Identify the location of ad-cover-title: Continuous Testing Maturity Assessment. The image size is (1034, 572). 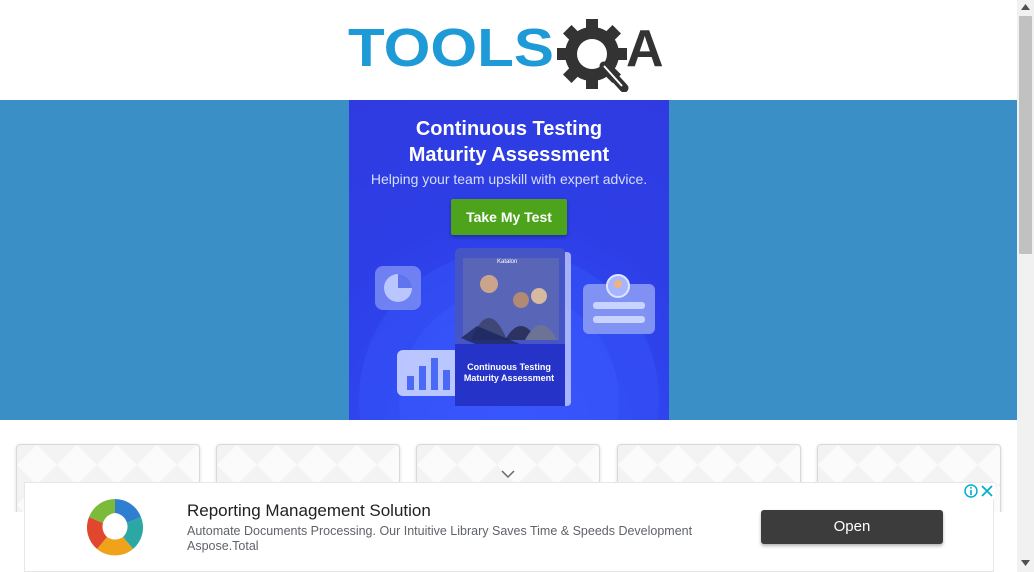
(509, 373).